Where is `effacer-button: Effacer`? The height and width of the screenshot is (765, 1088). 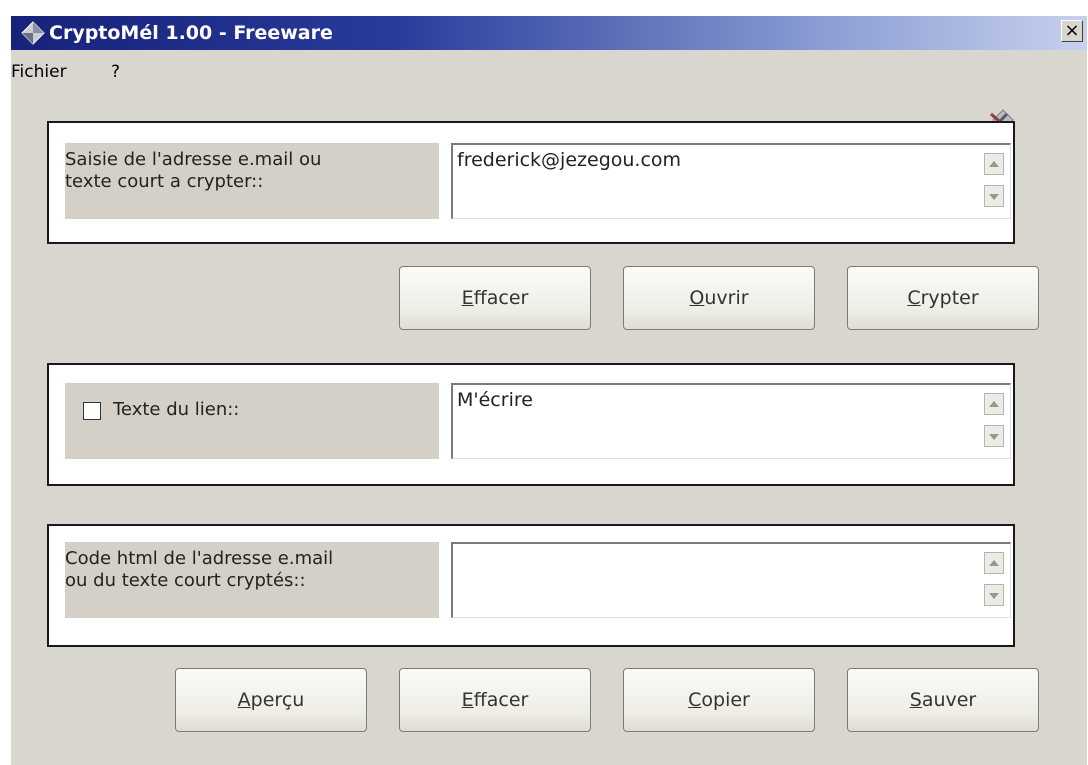
effacer-button: Effacer is located at coordinates (495, 298).